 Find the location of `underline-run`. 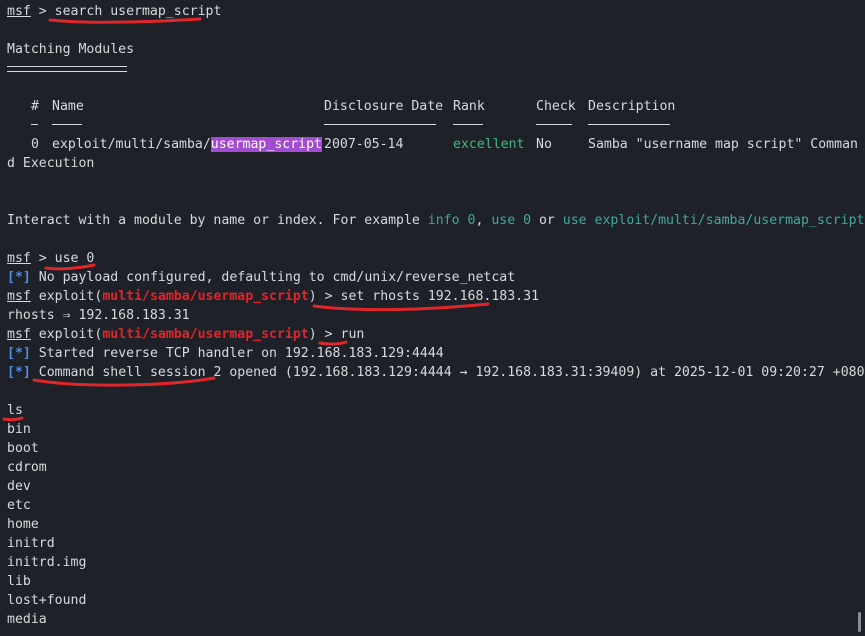

underline-run is located at coordinates (333, 343).